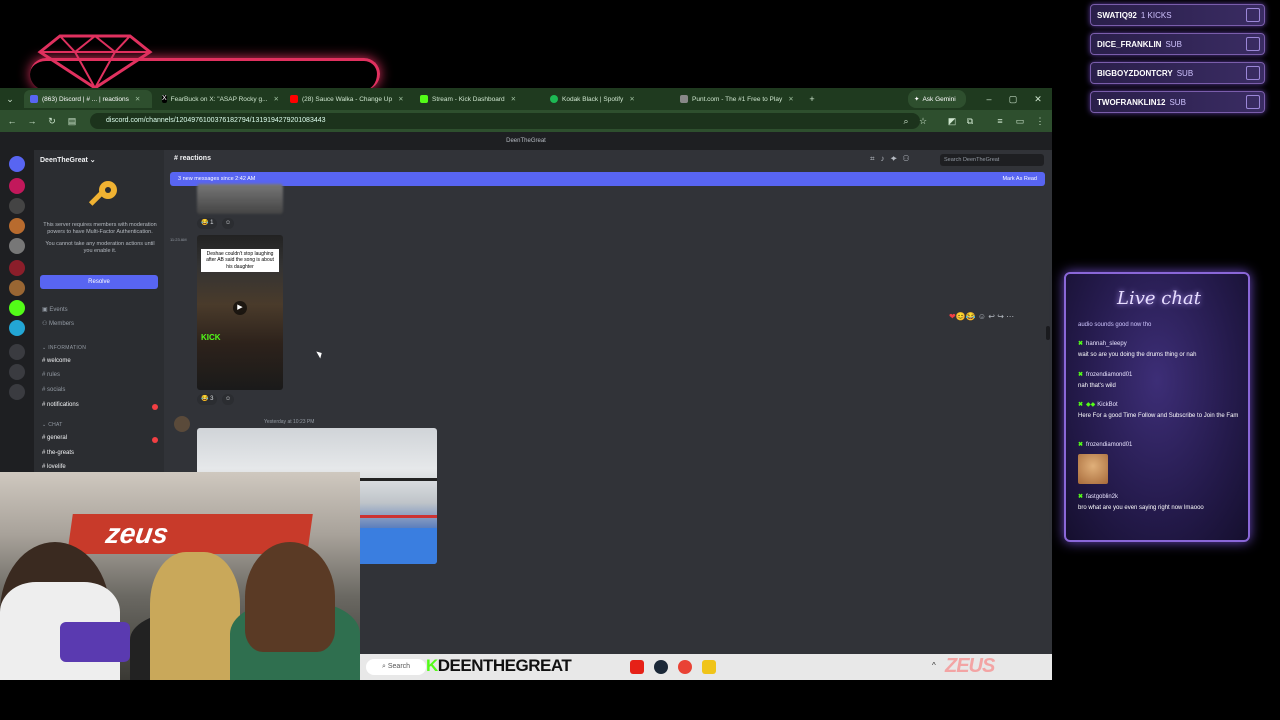 Image resolution: width=1280 pixels, height=720 pixels. What do you see at coordinates (155, 407) in the screenshot?
I see `unread-badge` at bounding box center [155, 407].